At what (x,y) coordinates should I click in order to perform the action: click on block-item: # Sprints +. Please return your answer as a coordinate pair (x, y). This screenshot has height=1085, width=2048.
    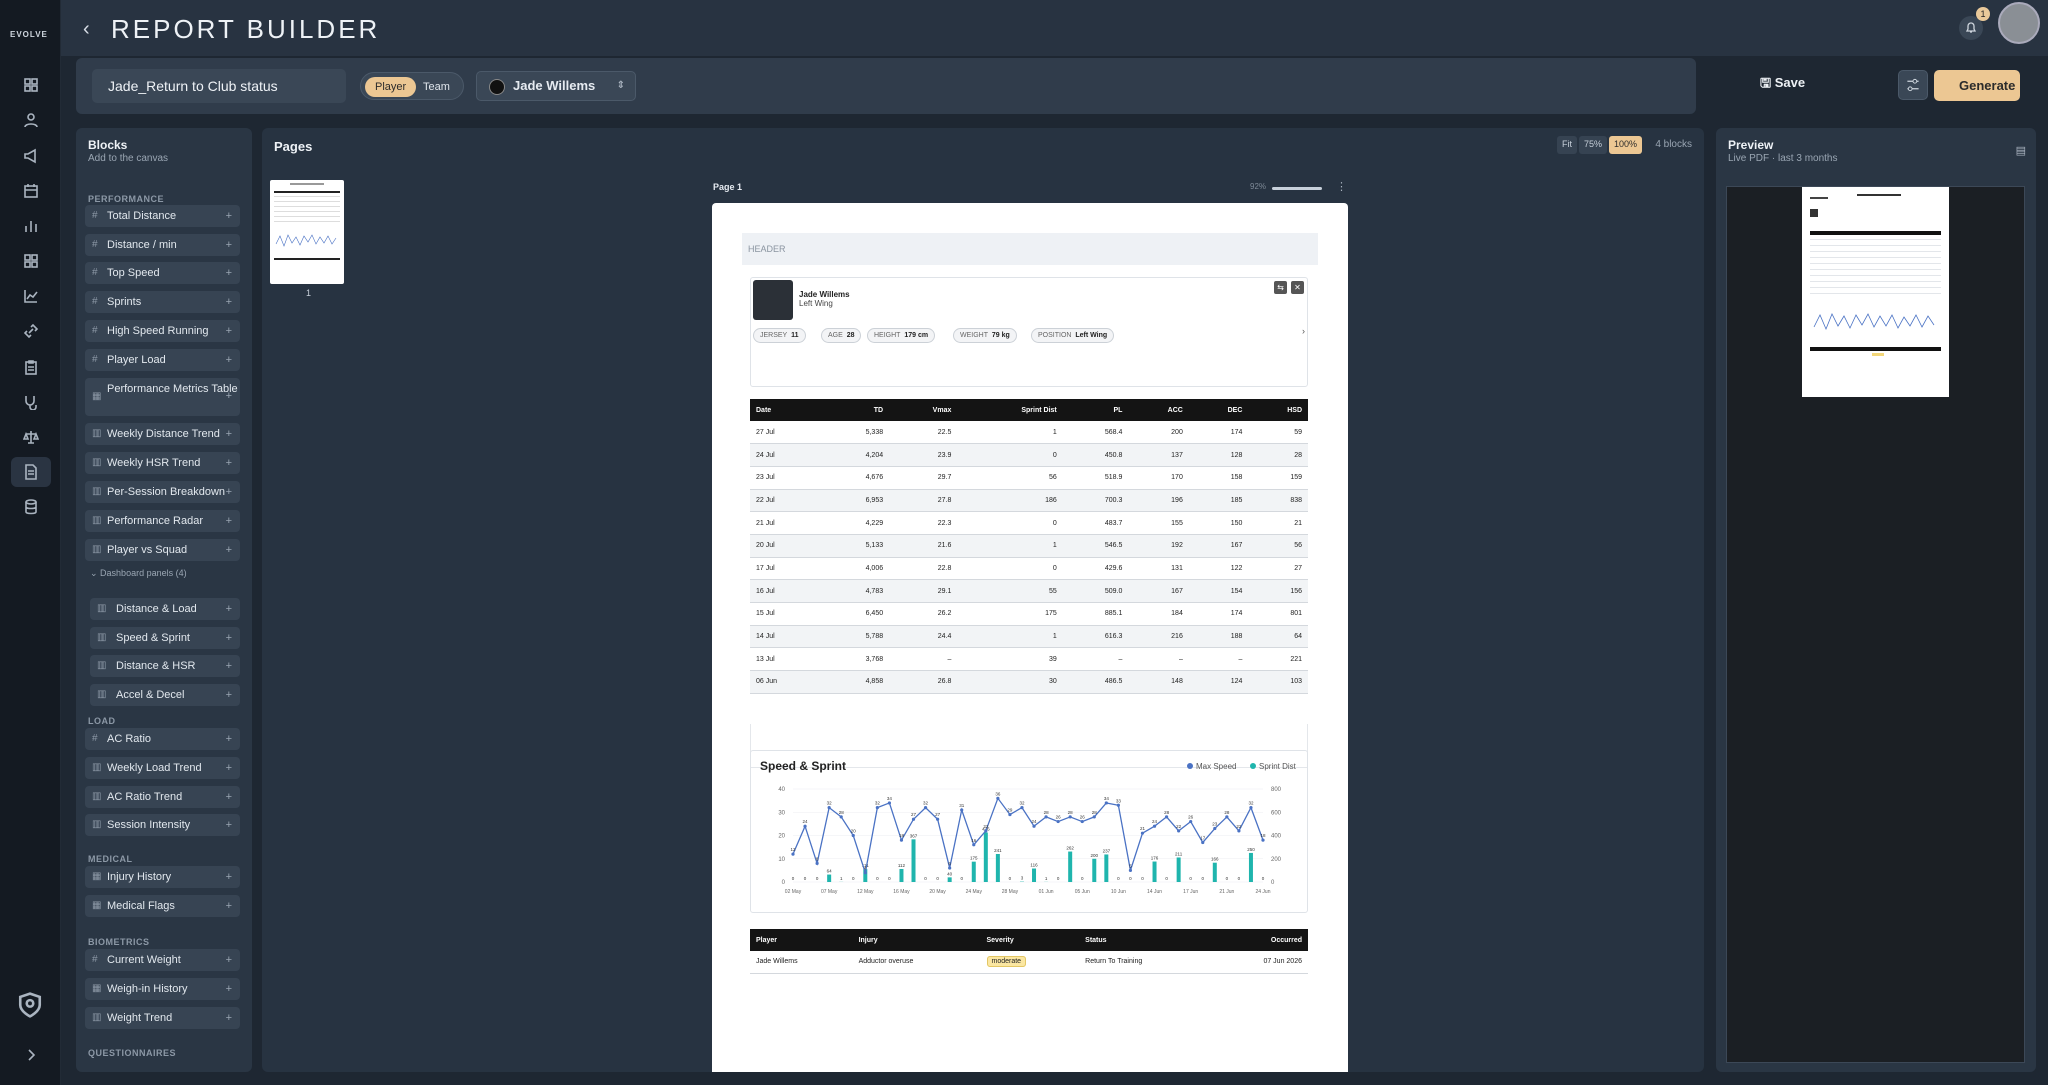
    Looking at the image, I should click on (162, 302).